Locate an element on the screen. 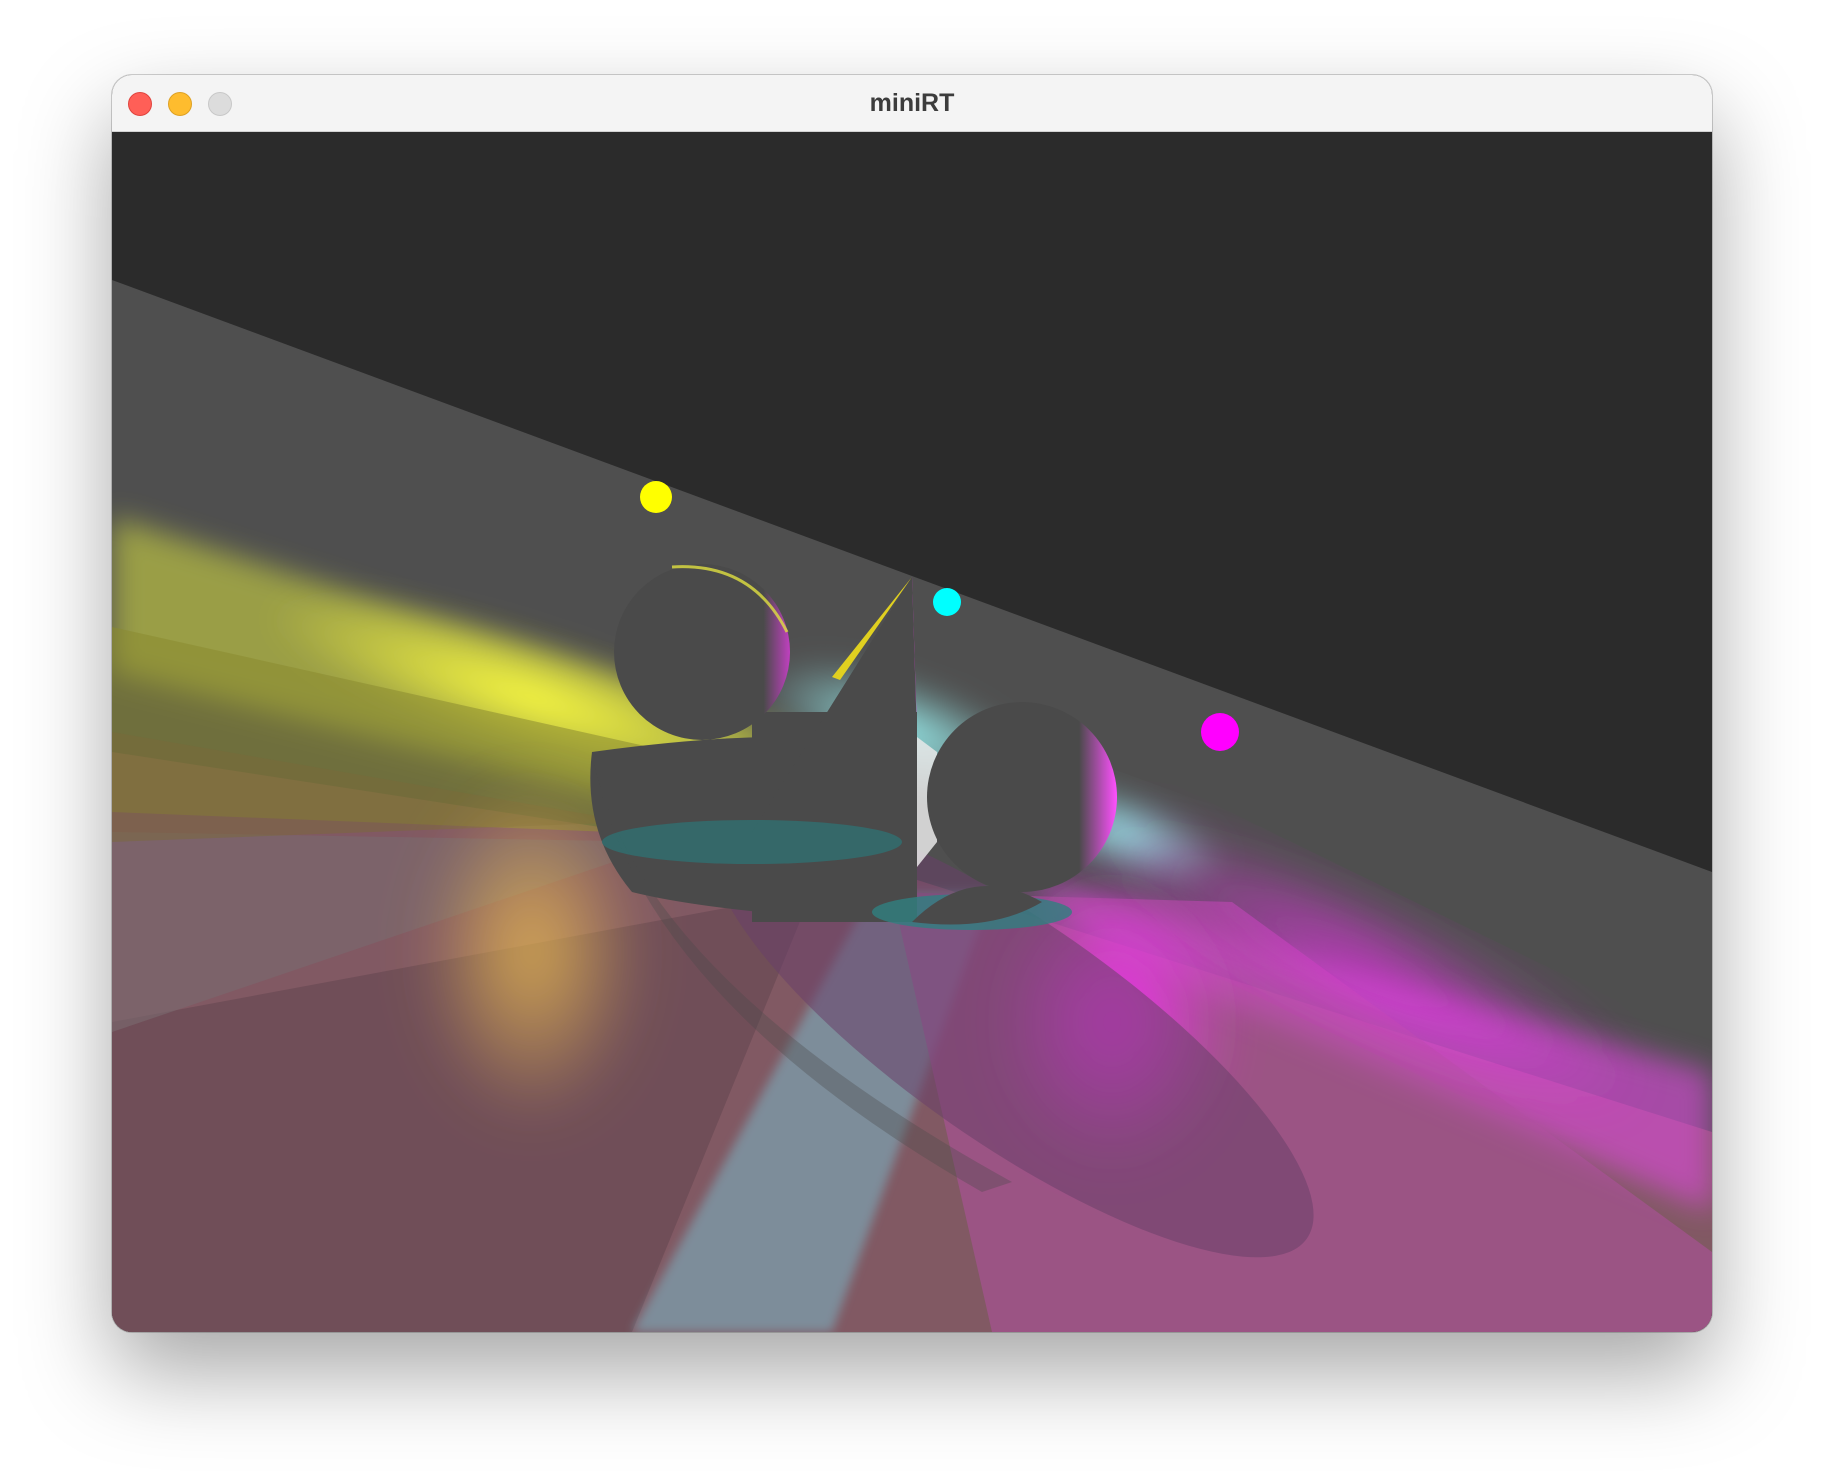  sphere-right is located at coordinates (1022, 797).